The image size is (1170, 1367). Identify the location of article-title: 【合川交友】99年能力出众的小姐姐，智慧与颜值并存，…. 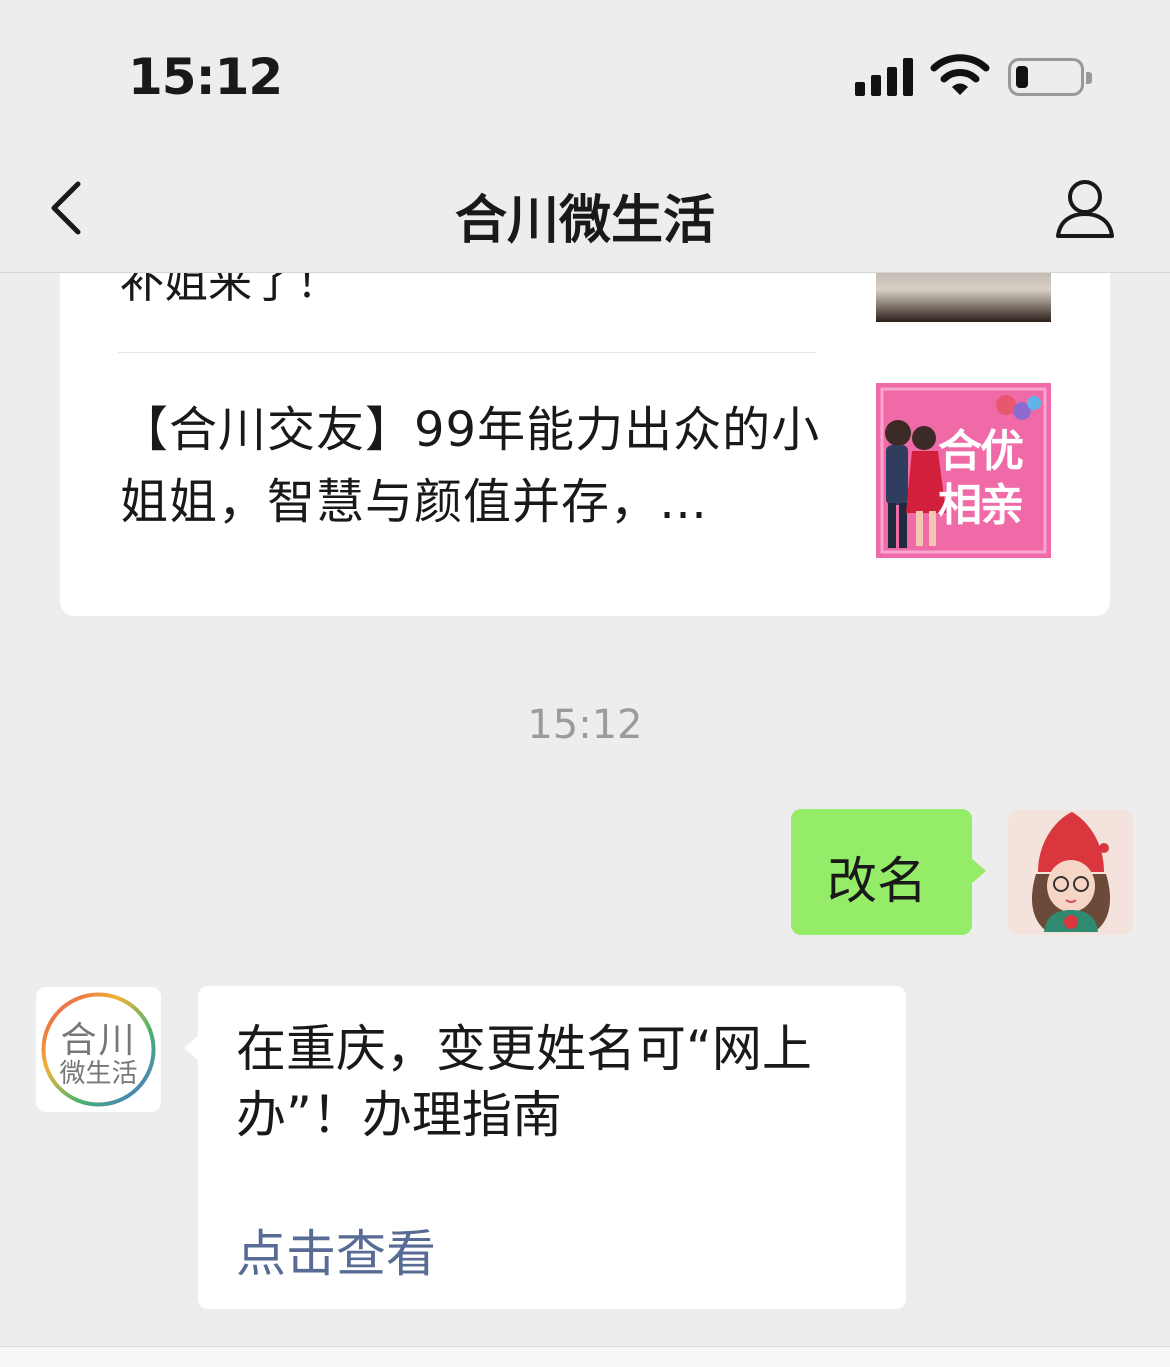
(480, 466).